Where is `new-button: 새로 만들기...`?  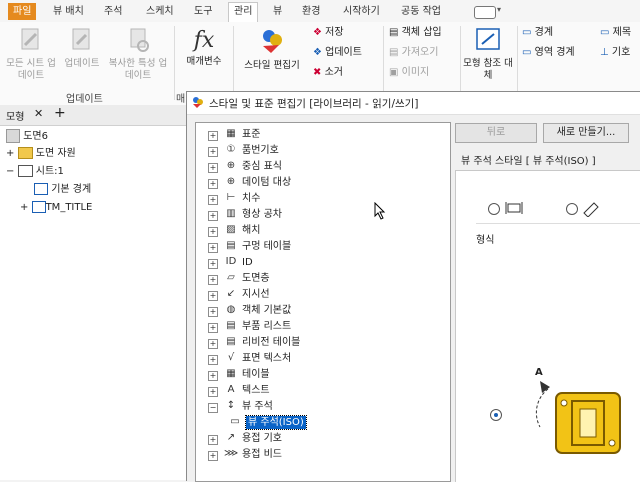
new-button: 새로 만들기... is located at coordinates (586, 133).